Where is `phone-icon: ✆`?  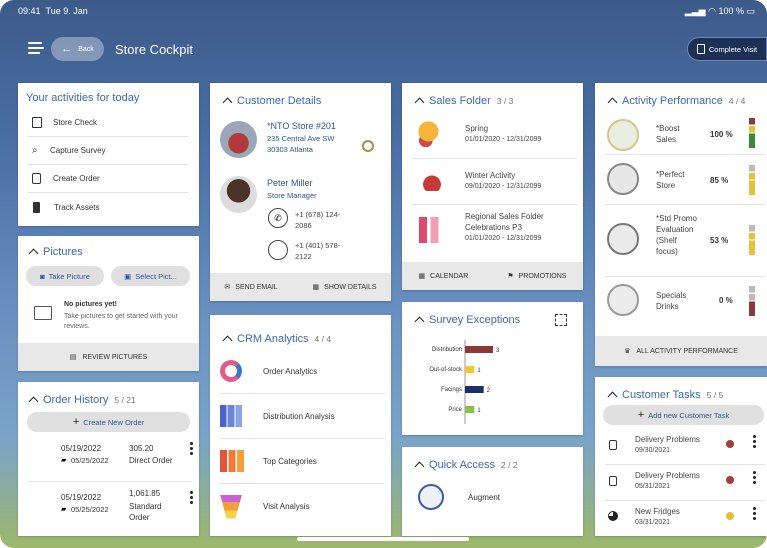
phone-icon: ✆ is located at coordinates (278, 218).